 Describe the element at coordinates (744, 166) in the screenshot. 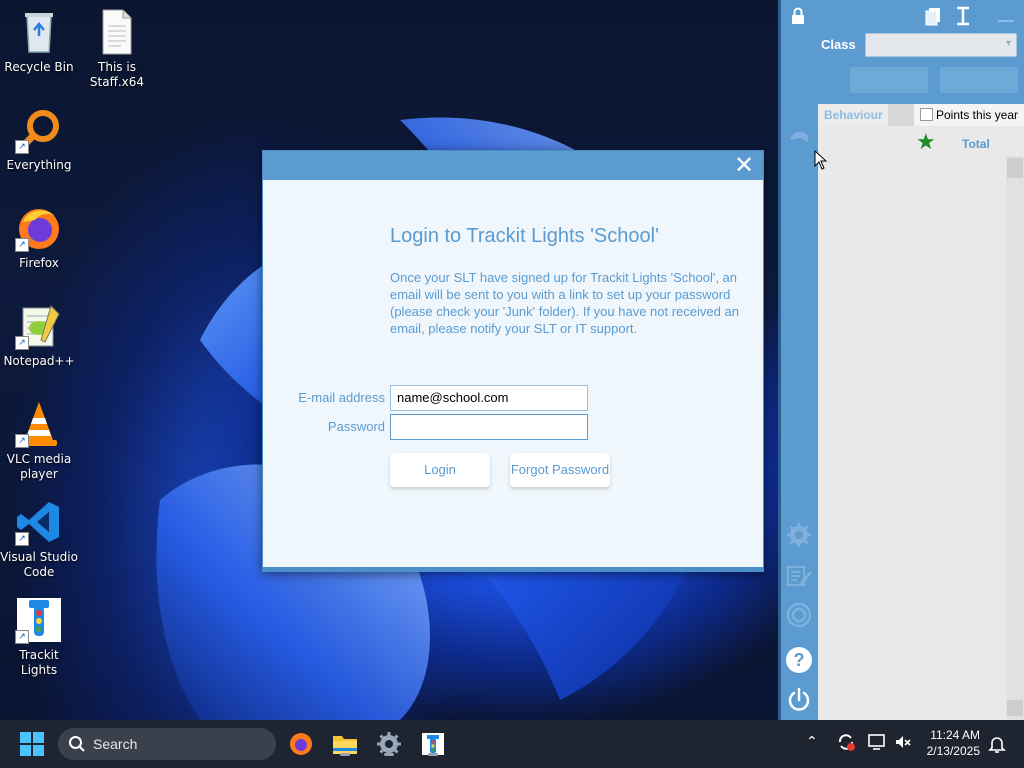

I see `close-icon: ✕` at that location.